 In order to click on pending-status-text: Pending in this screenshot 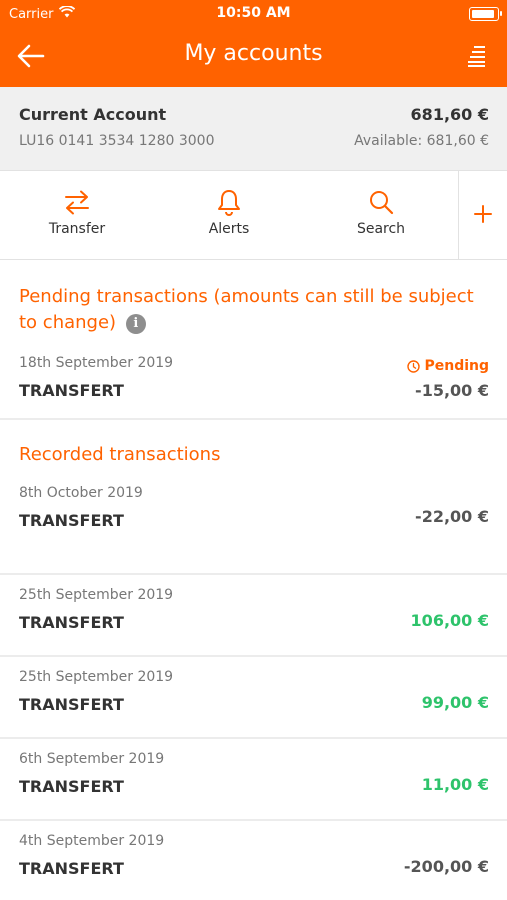, I will do `click(456, 366)`.